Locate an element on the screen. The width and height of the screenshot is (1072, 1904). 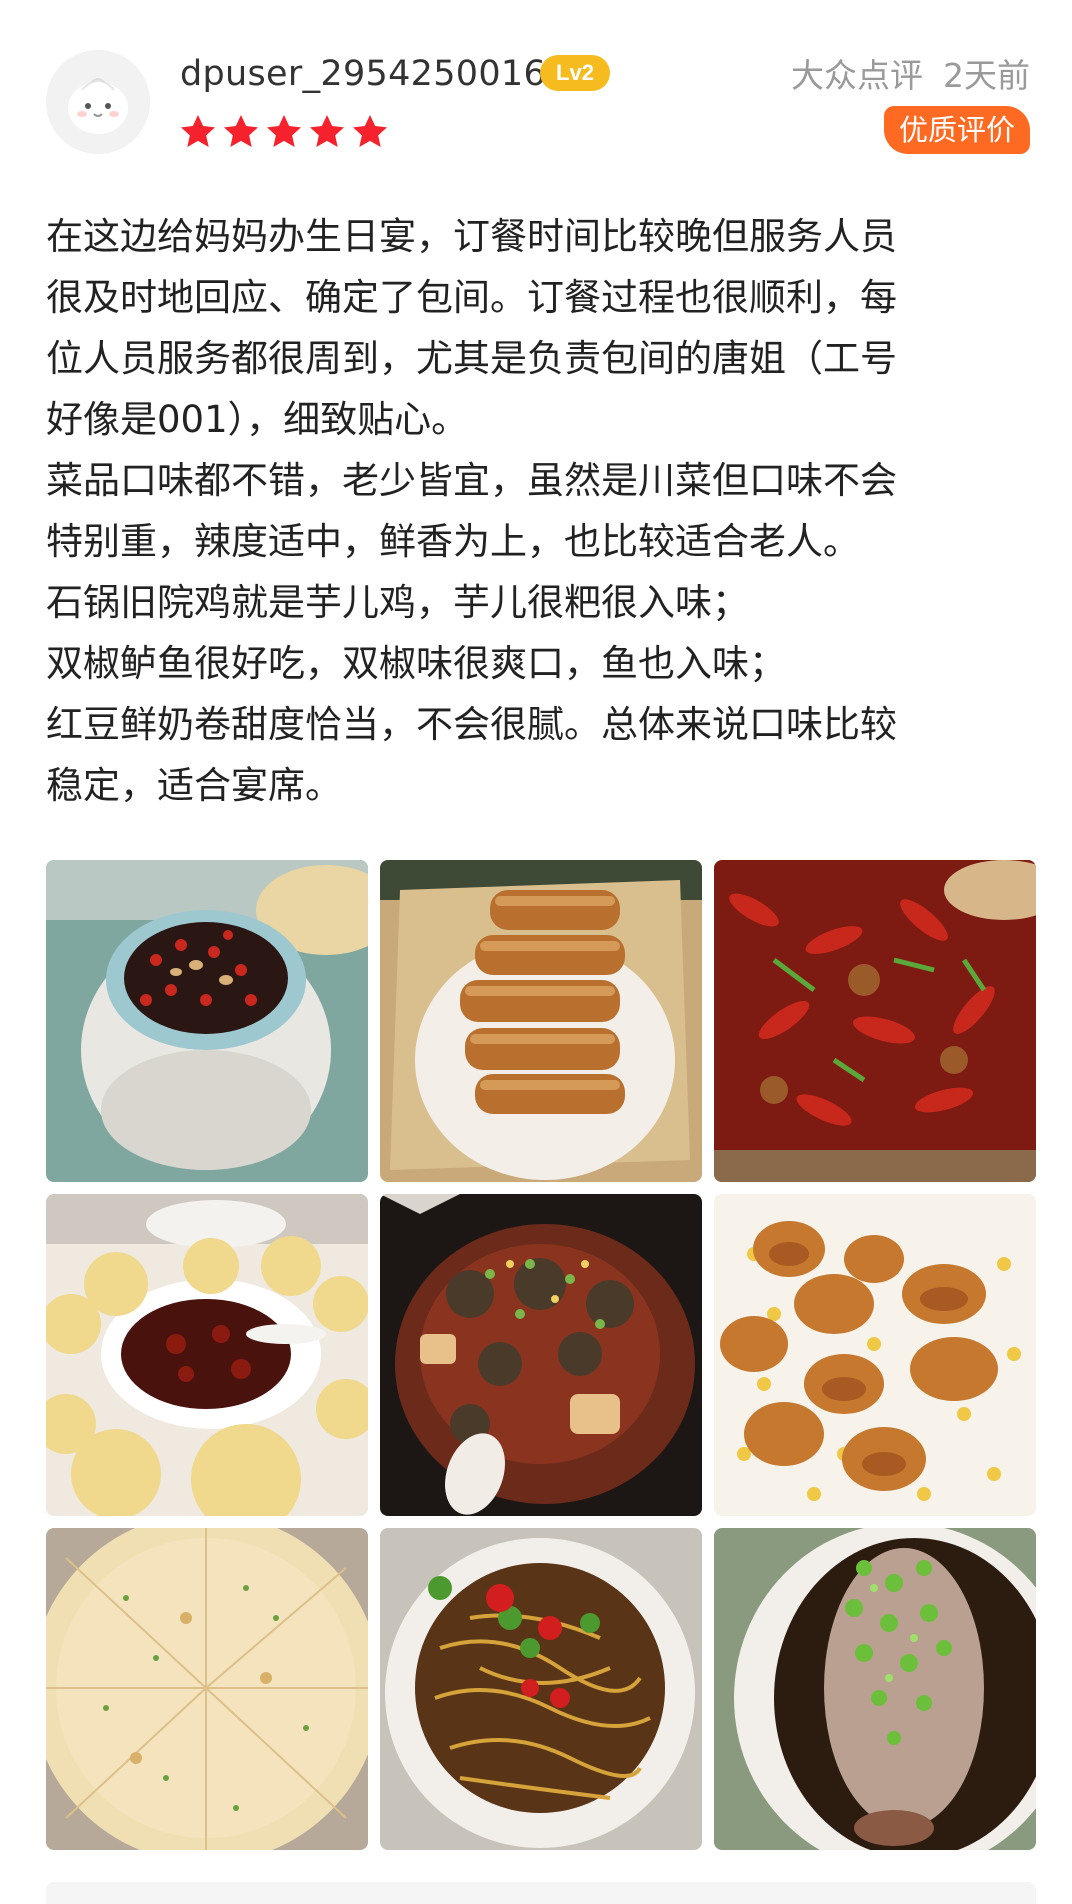
review-source: 大众点评 is located at coordinates (857, 75).